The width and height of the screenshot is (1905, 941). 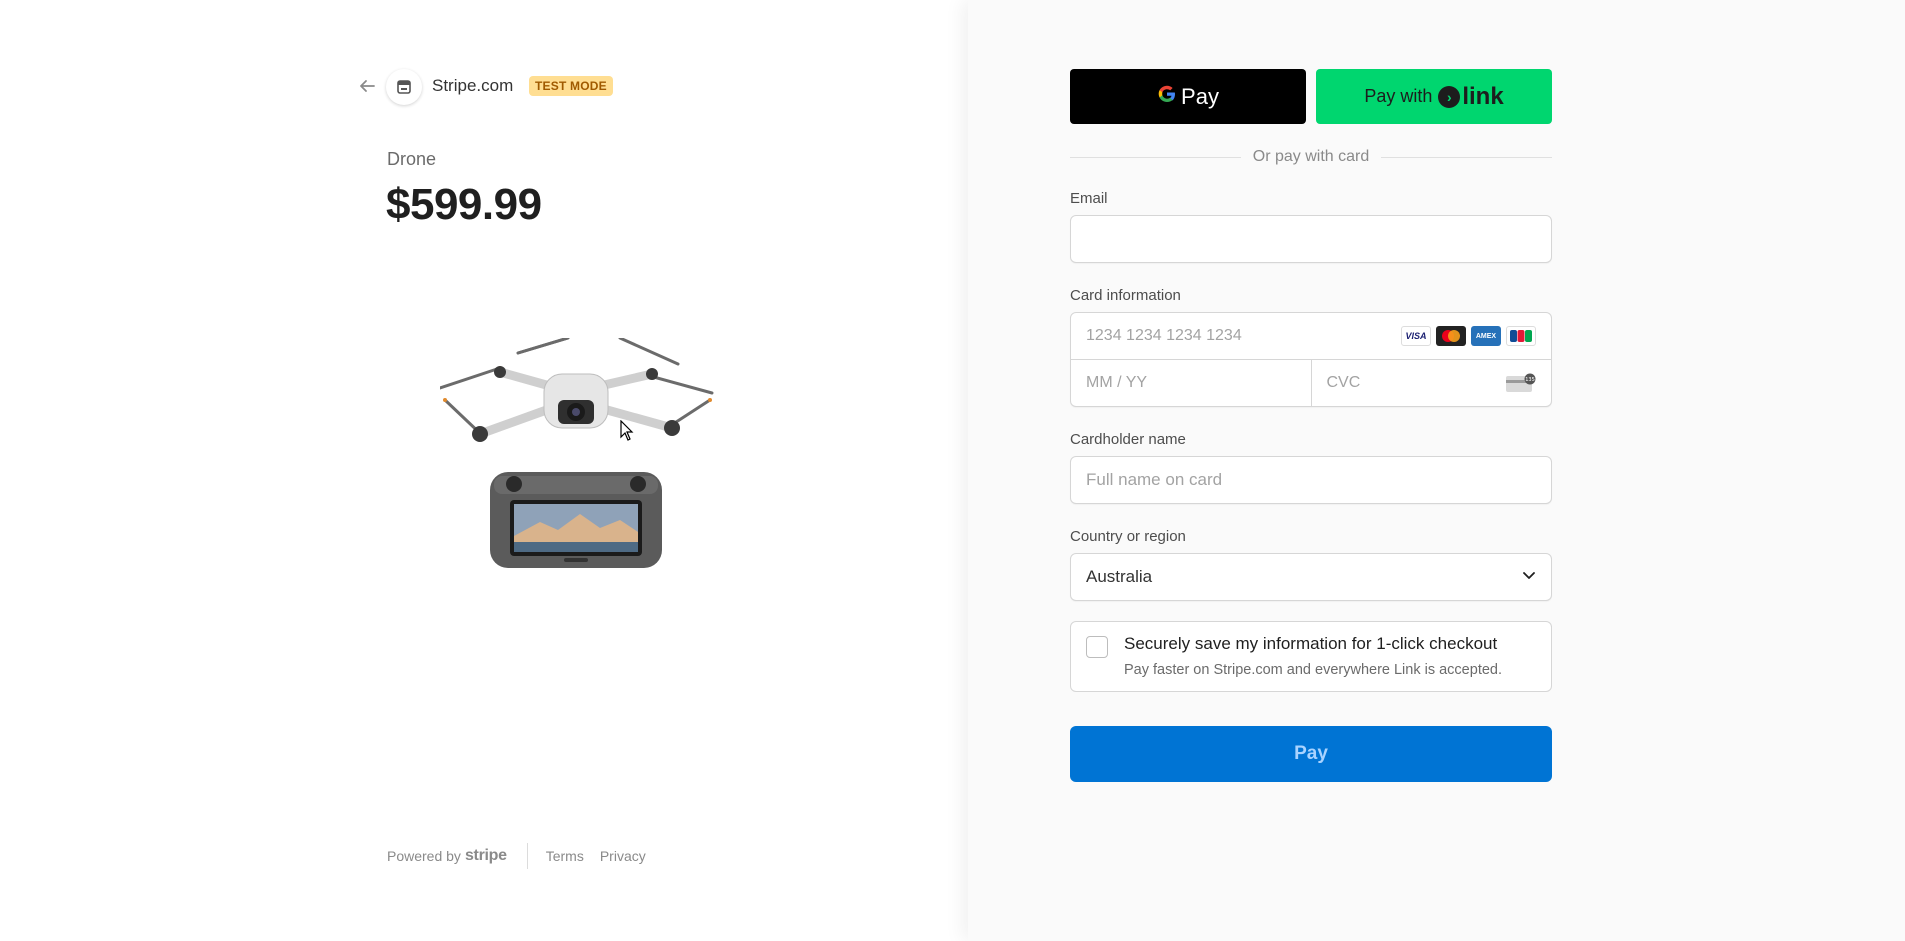 I want to click on card-info-label: Card information, so click(x=1125, y=295).